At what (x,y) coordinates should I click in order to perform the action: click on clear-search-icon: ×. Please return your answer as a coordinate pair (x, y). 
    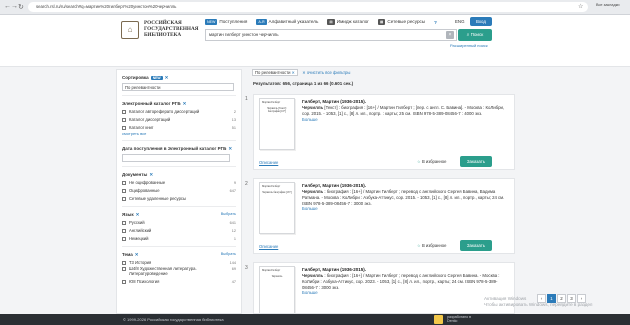
    Looking at the image, I should click on (450, 35).